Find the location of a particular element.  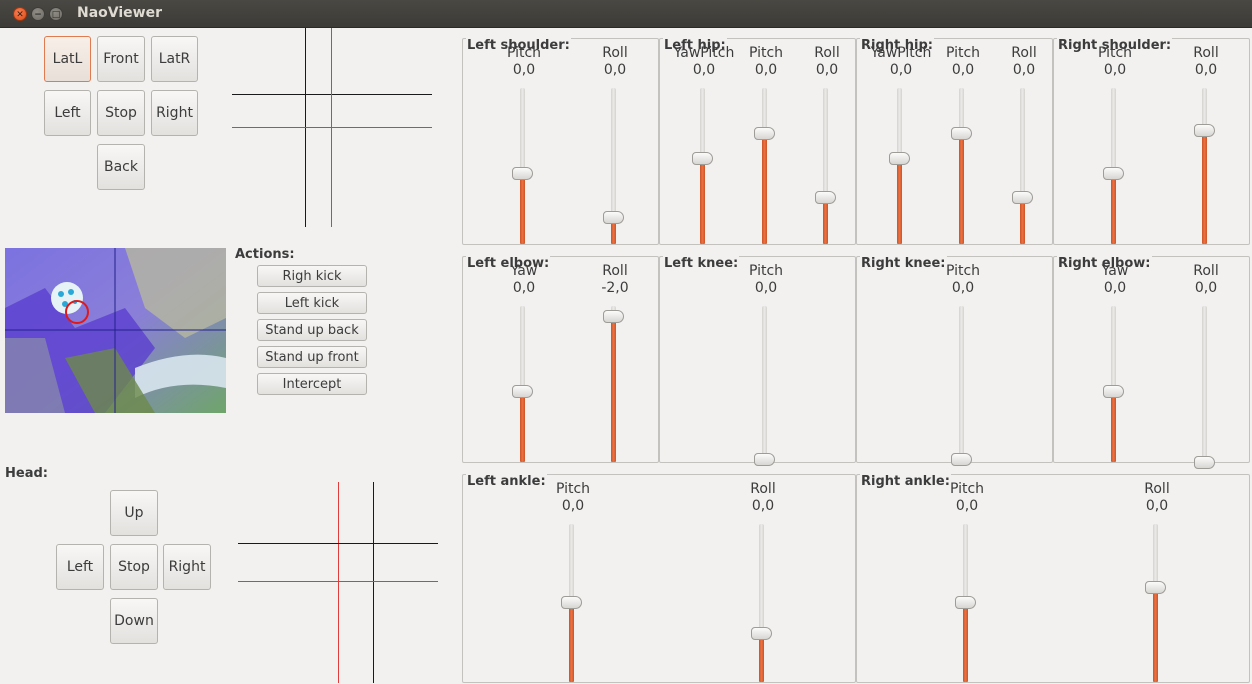

right-elbow-yaw-slider: Yaw 0,0 is located at coordinates (1115, 363).